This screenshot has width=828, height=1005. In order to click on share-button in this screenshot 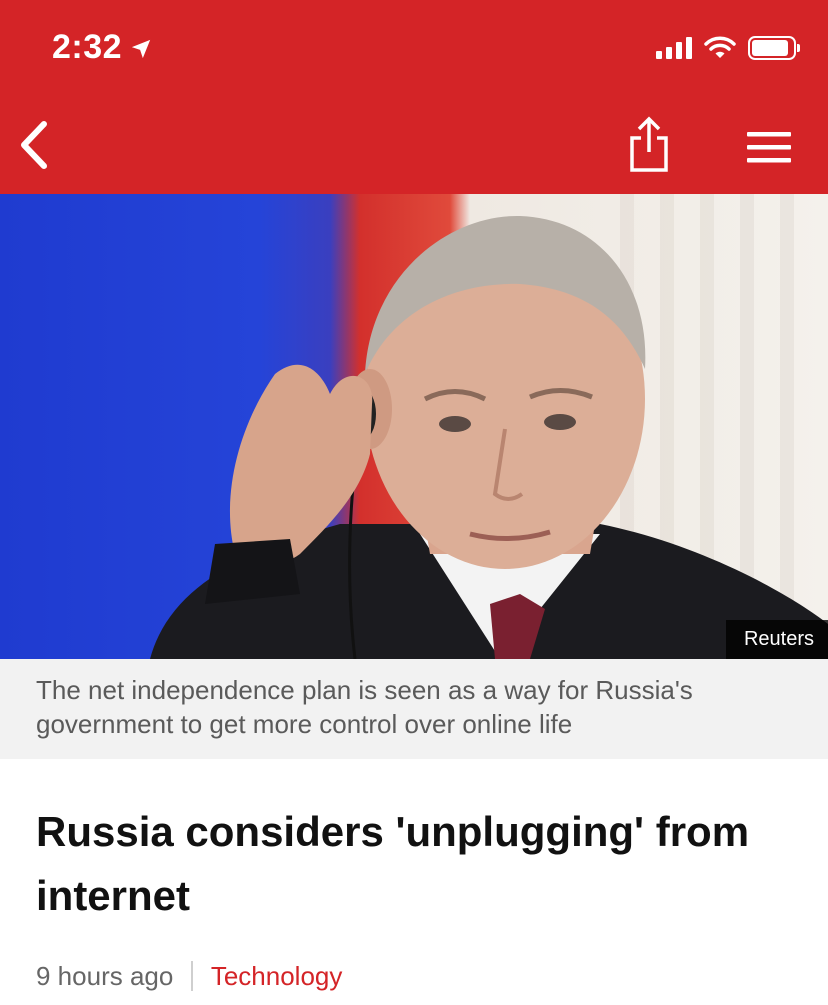, I will do `click(649, 145)`.